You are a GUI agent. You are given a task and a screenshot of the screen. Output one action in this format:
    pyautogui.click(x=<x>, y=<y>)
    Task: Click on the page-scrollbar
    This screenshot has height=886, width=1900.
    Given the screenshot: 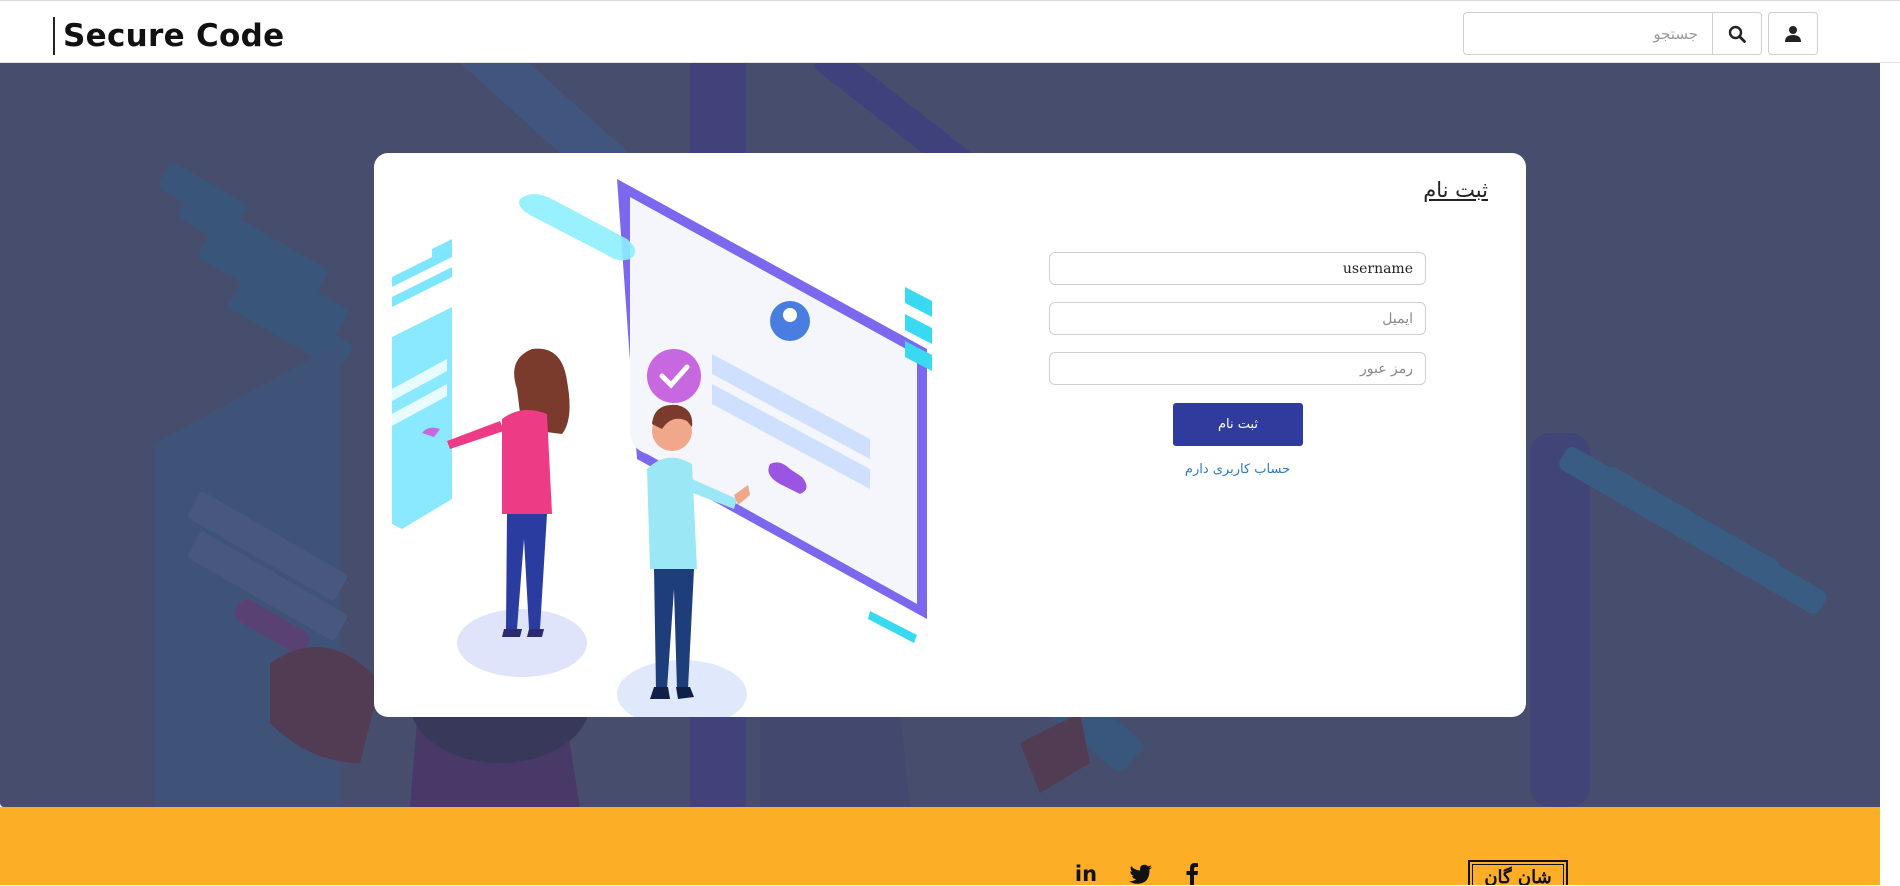 What is the action you would take?
    pyautogui.click(x=1890, y=474)
    